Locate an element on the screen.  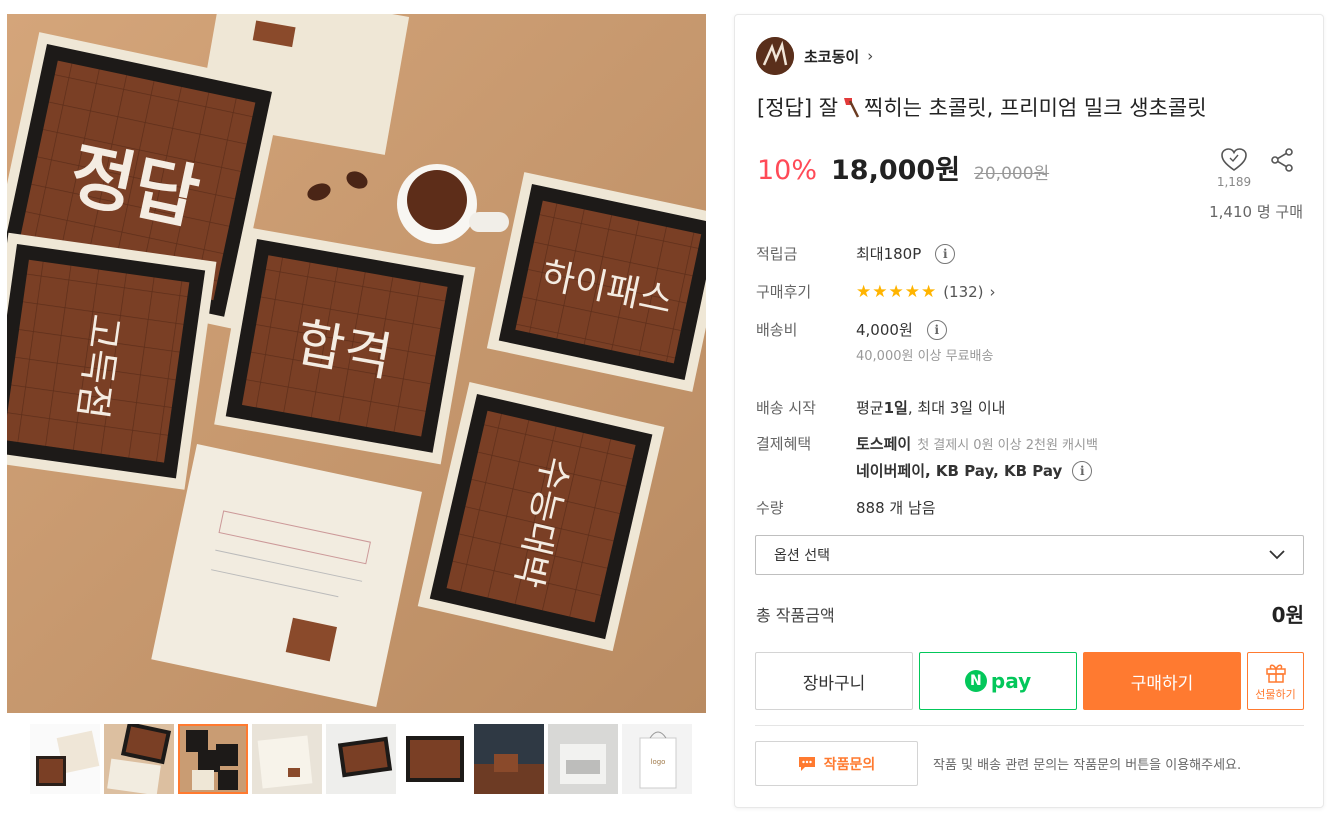
product-title: [정답] 잘 찍히는 초콜릿, 프리미엄 밀크 생초콜릿 is located at coordinates (982, 107).